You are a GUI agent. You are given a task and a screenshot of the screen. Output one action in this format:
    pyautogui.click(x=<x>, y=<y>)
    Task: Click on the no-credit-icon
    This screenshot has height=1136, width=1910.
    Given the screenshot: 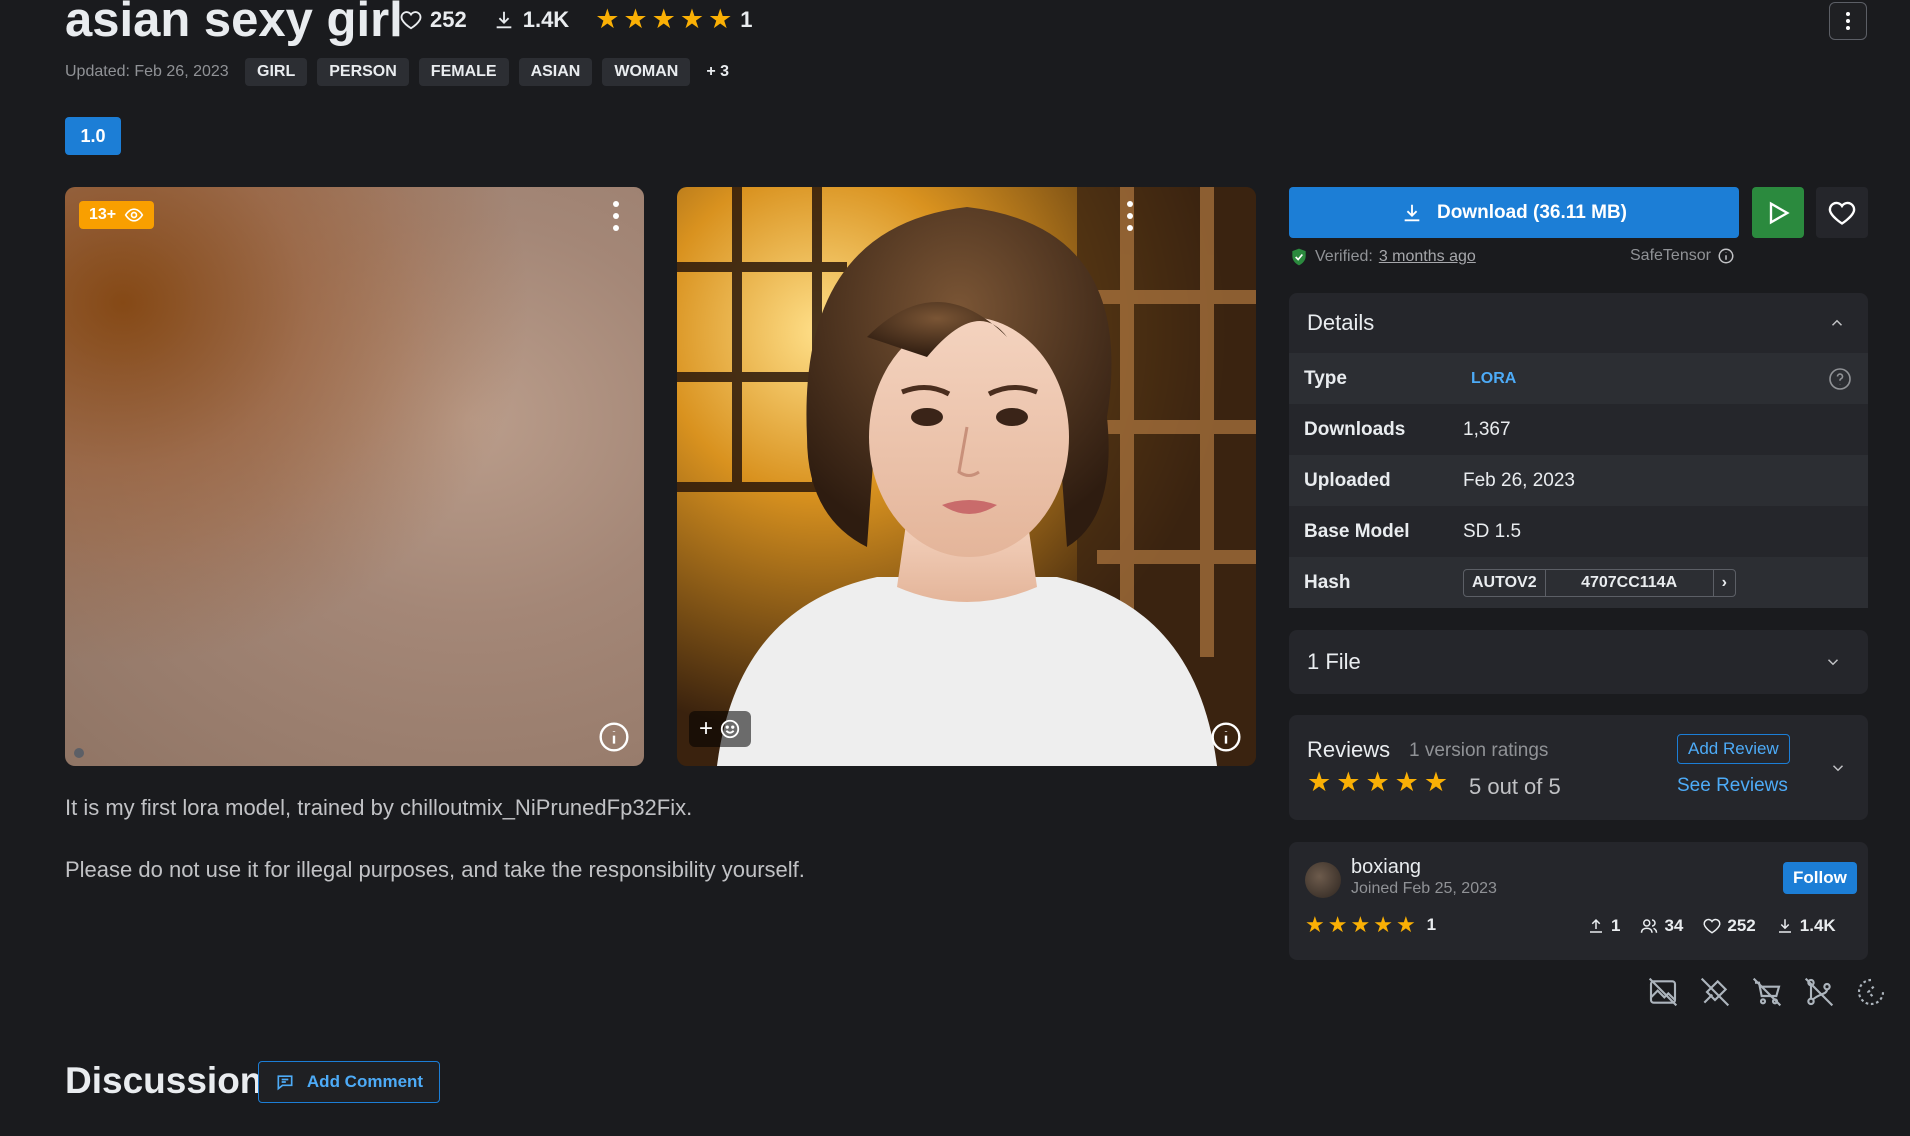 What is the action you would take?
    pyautogui.click(x=1871, y=992)
    